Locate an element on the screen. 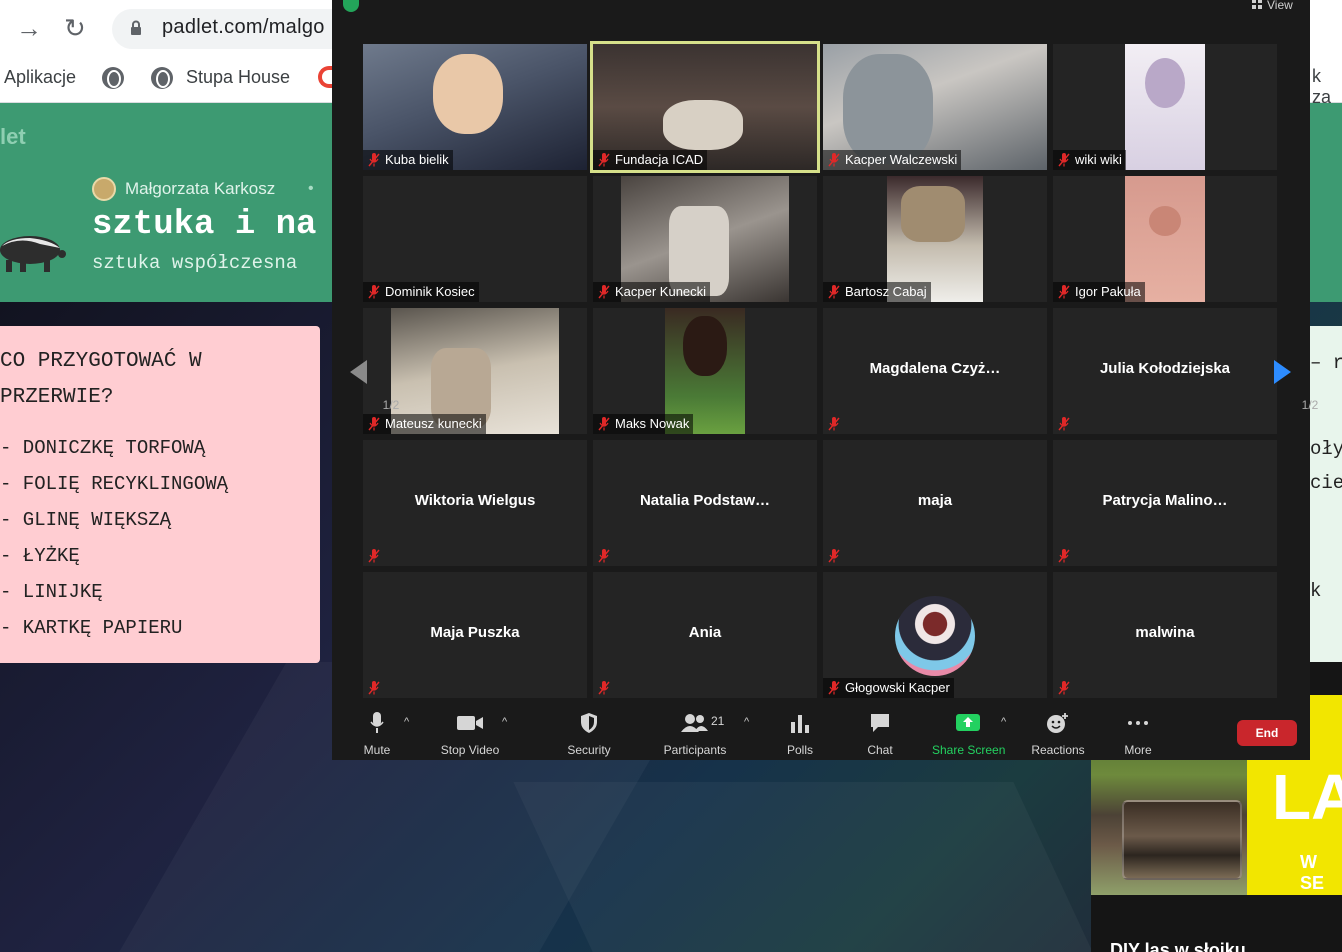 The height and width of the screenshot is (952, 1342). participant-tile: Głogowski Kacper is located at coordinates (935, 635).